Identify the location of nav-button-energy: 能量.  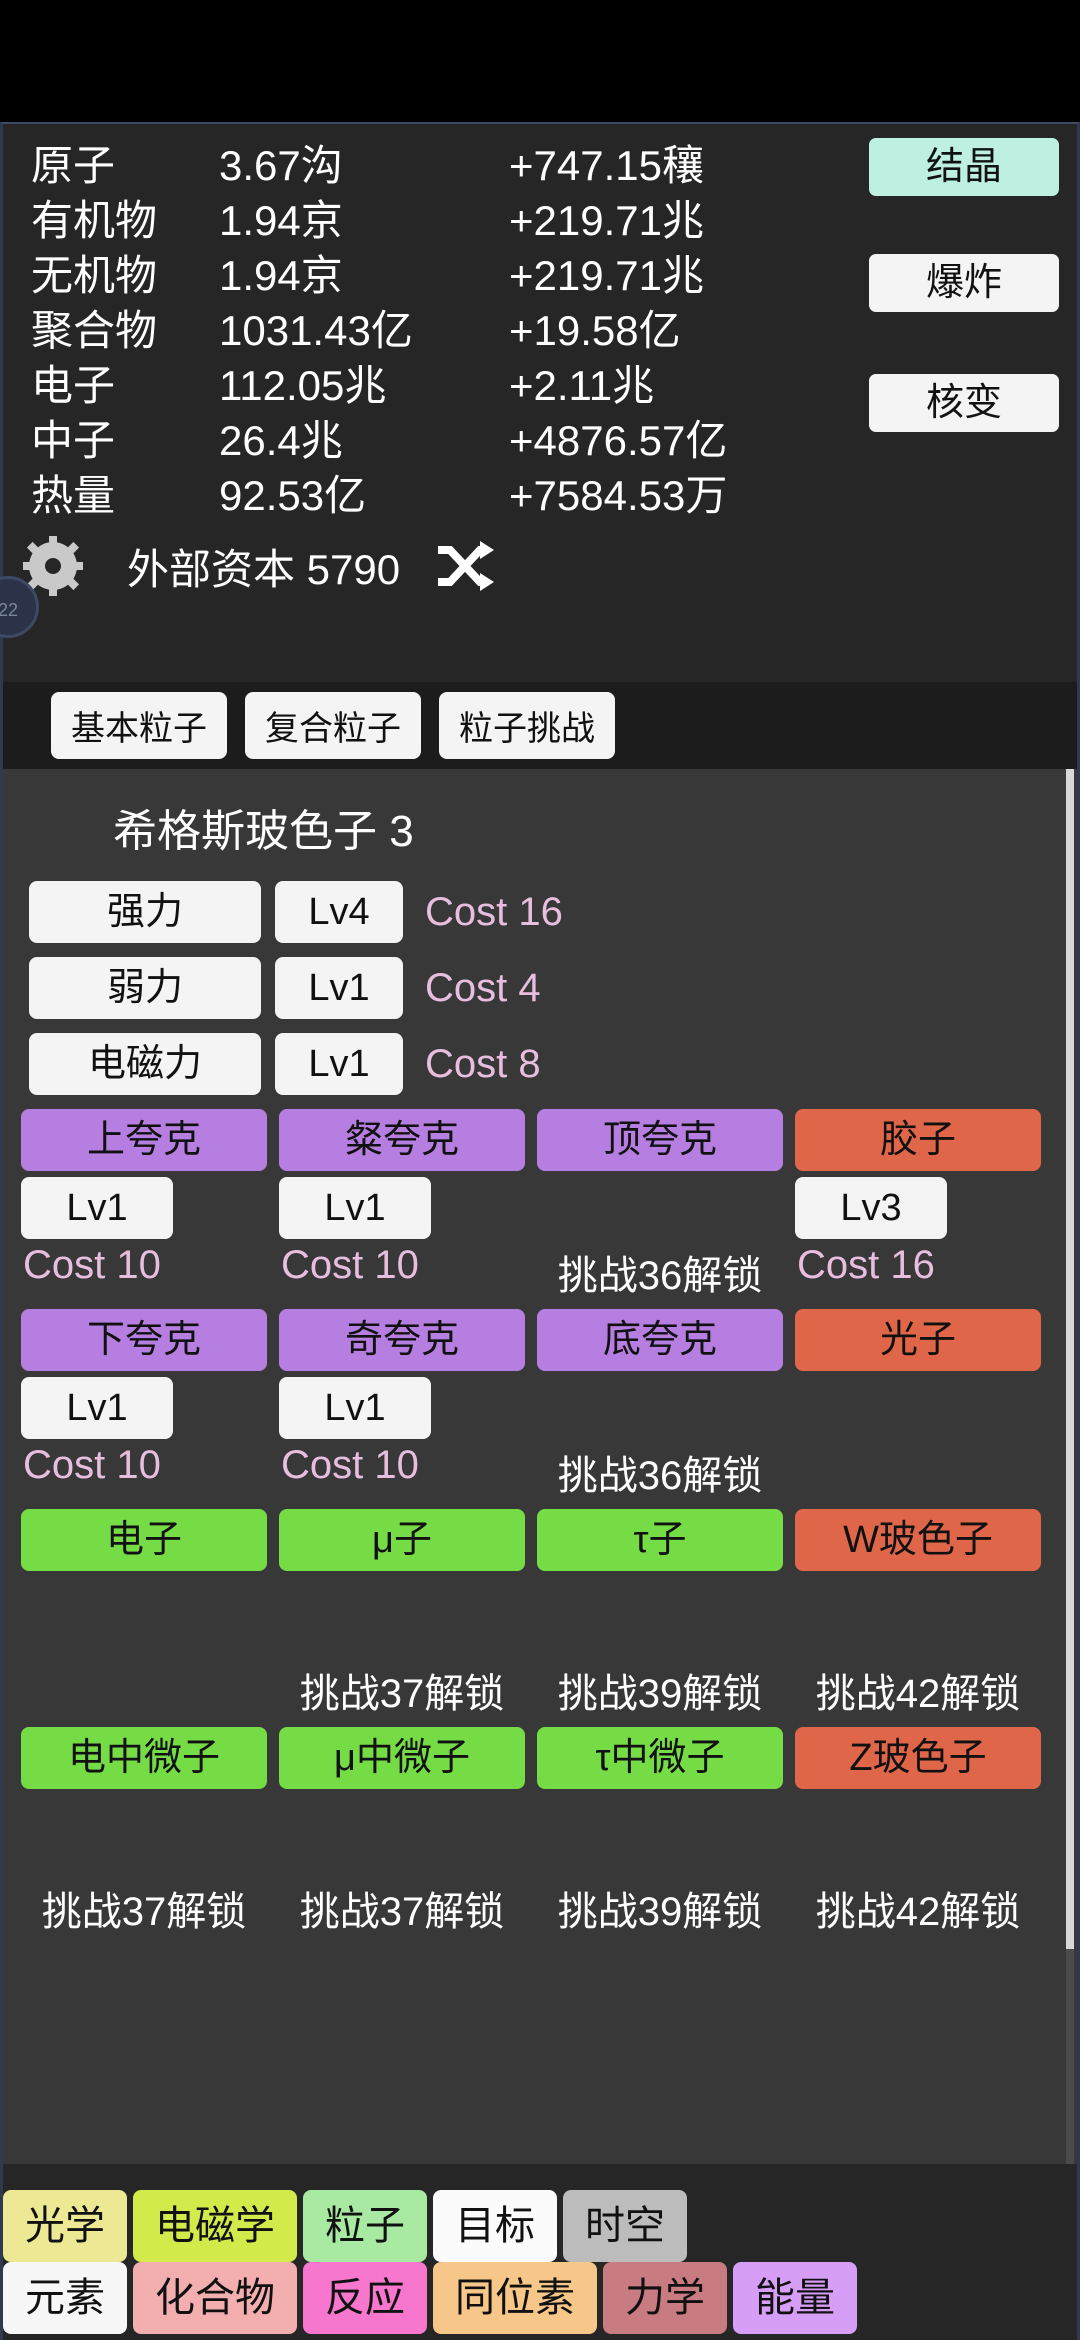
(795, 2298).